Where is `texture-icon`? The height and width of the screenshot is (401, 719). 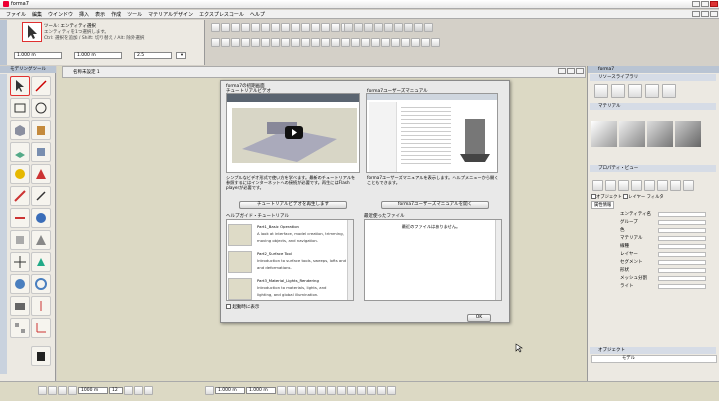 texture-icon is located at coordinates (408, 27).